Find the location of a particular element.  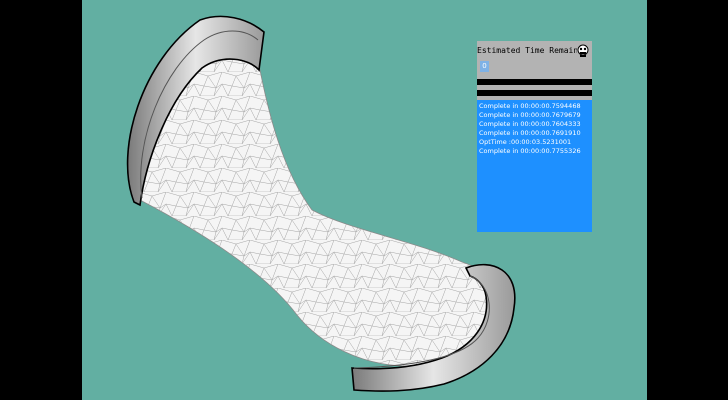

progress-percent: 0 is located at coordinates (484, 66).